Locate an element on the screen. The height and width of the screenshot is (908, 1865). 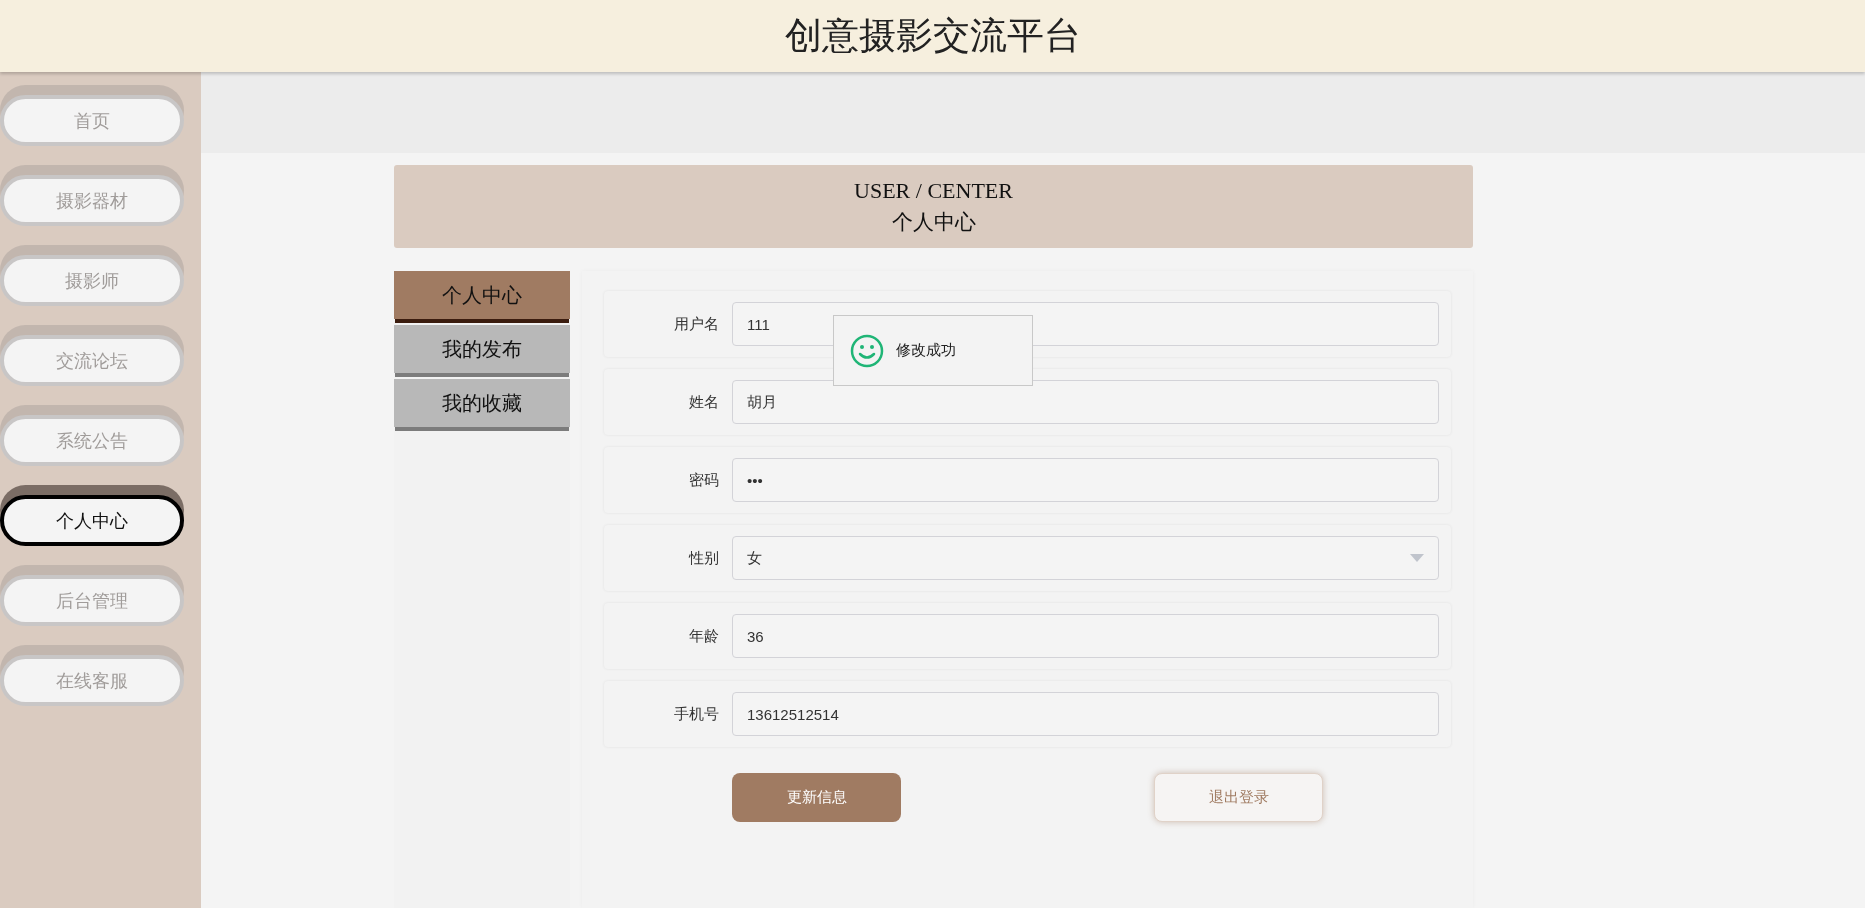
field-label: 密码 is located at coordinates (704, 480).